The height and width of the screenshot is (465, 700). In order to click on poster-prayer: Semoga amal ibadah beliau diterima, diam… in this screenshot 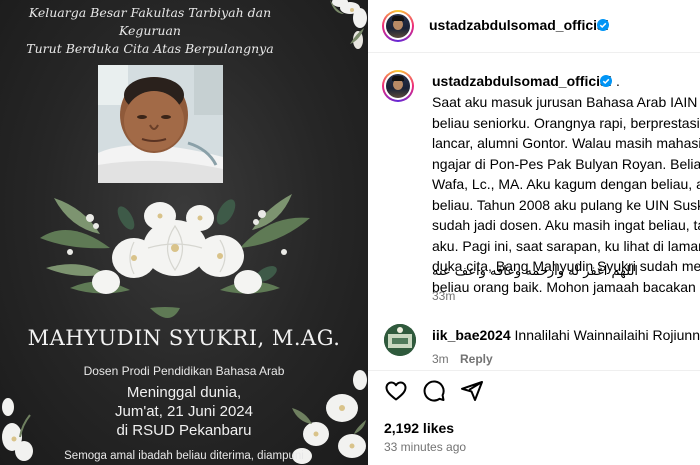, I will do `click(184, 456)`.